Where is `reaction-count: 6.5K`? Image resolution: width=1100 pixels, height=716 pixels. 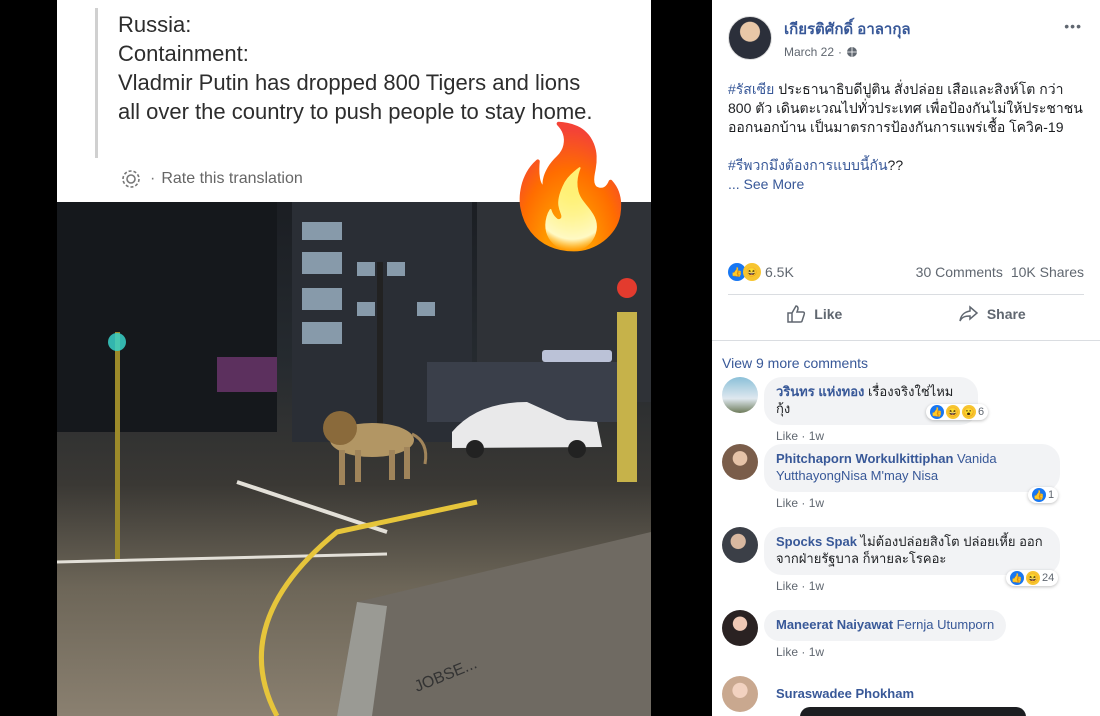
reaction-count: 6.5K is located at coordinates (779, 272).